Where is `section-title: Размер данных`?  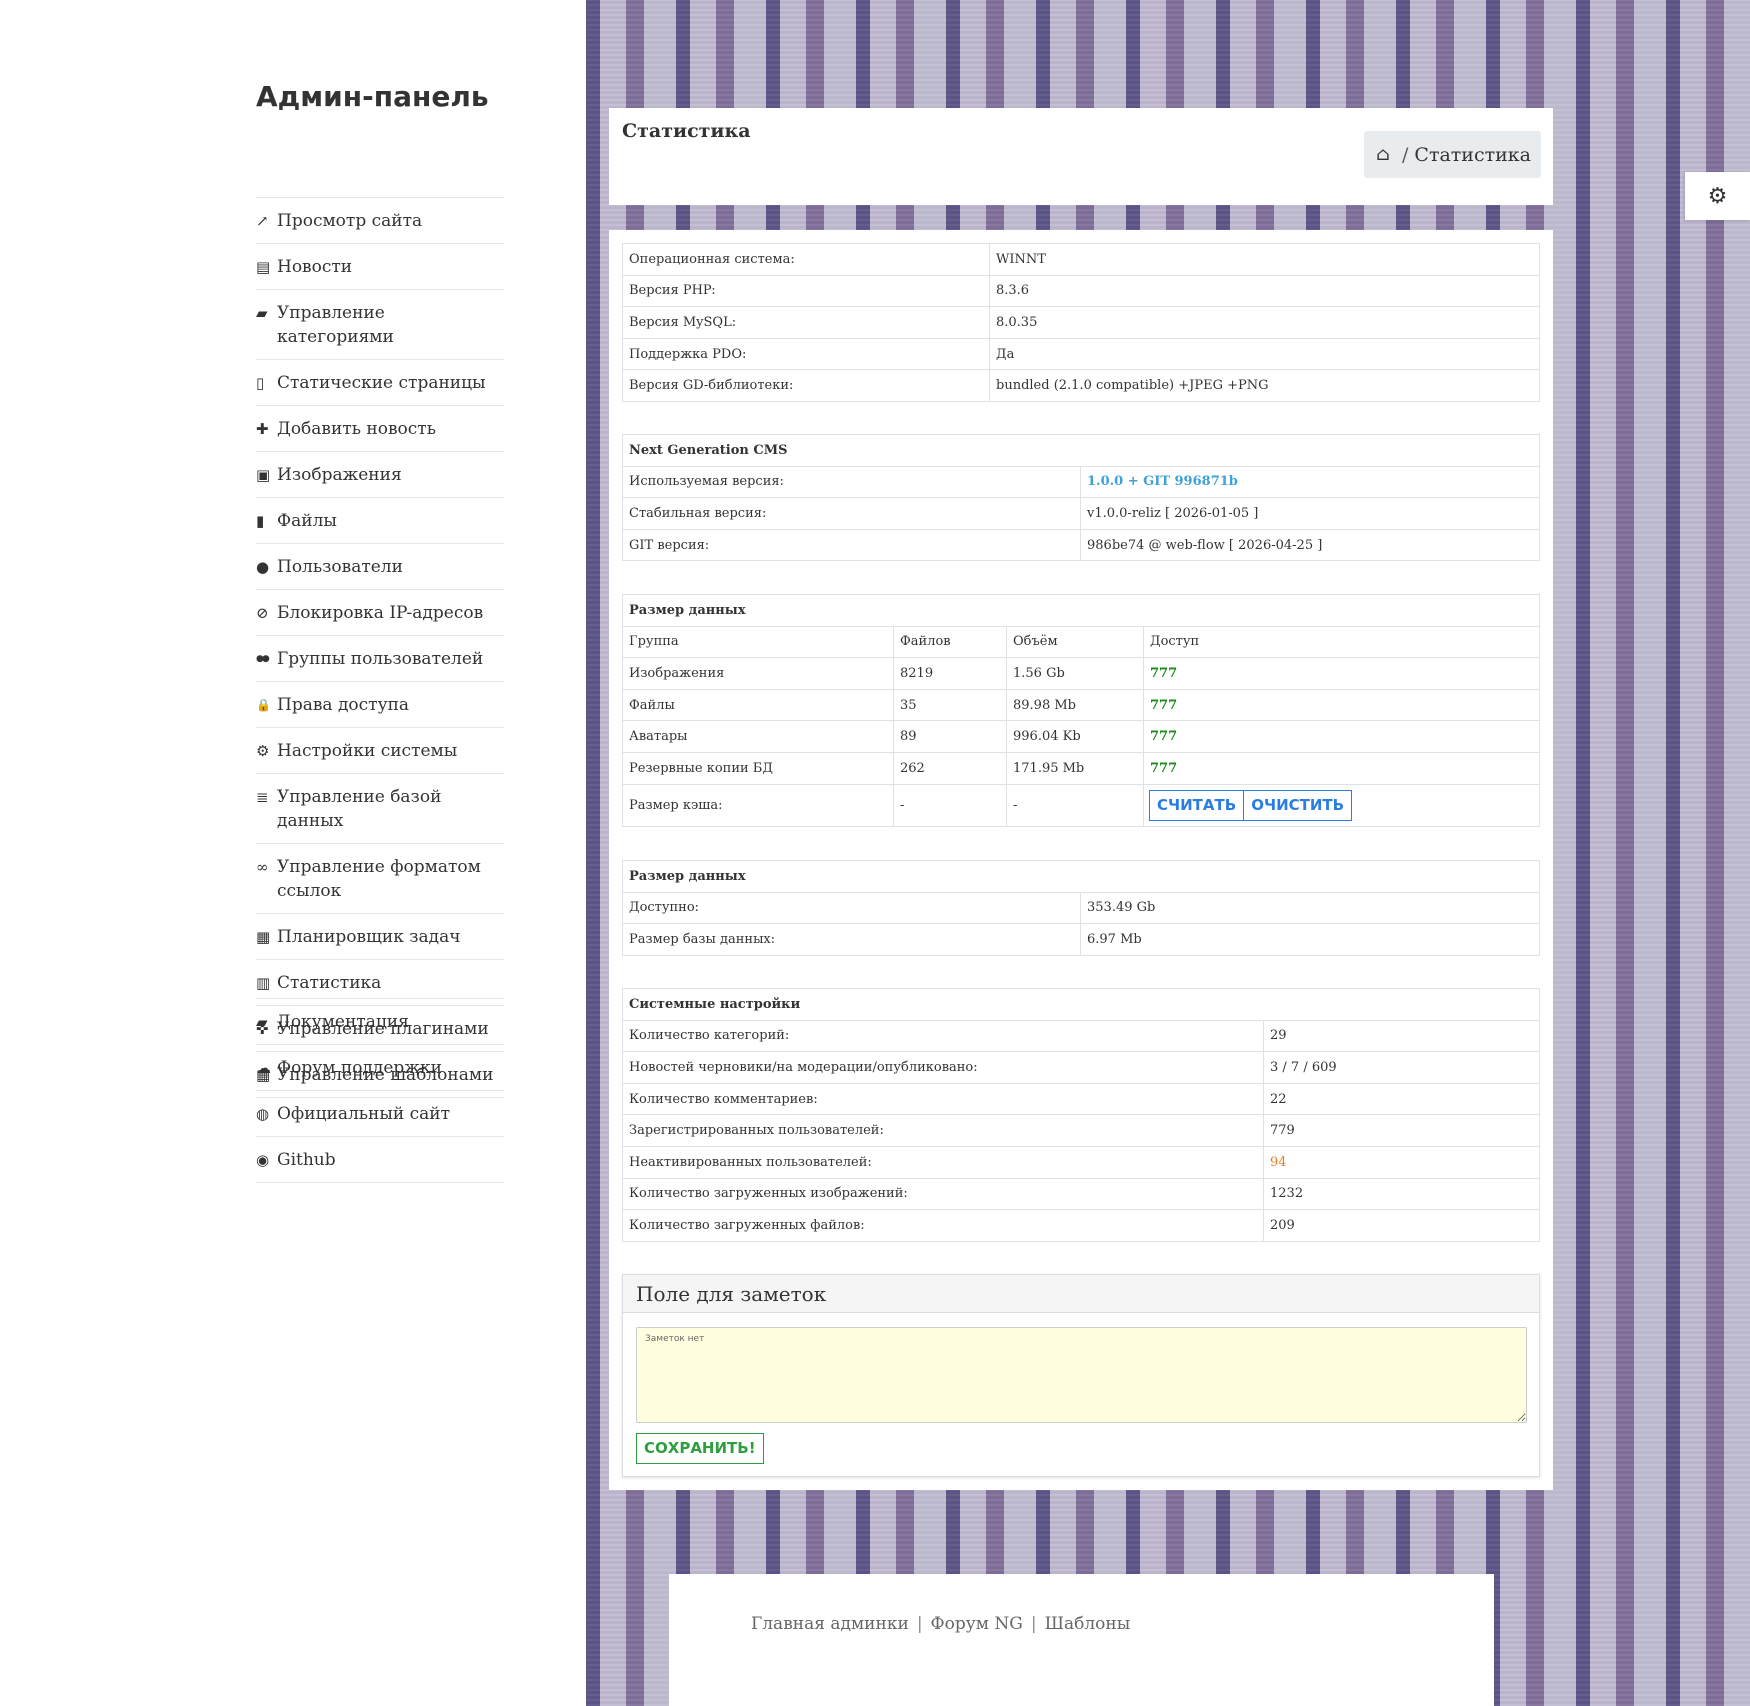 section-title: Размер данных is located at coordinates (1081, 876).